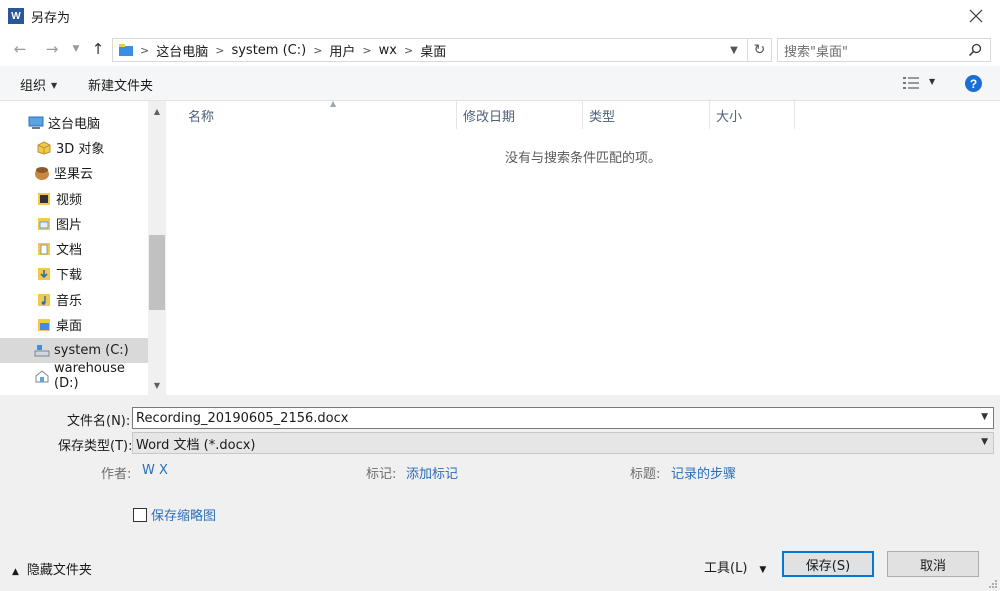 This screenshot has width=1000, height=591. What do you see at coordinates (120, 84) in the screenshot?
I see `new-folder-button: 新建文件夹` at bounding box center [120, 84].